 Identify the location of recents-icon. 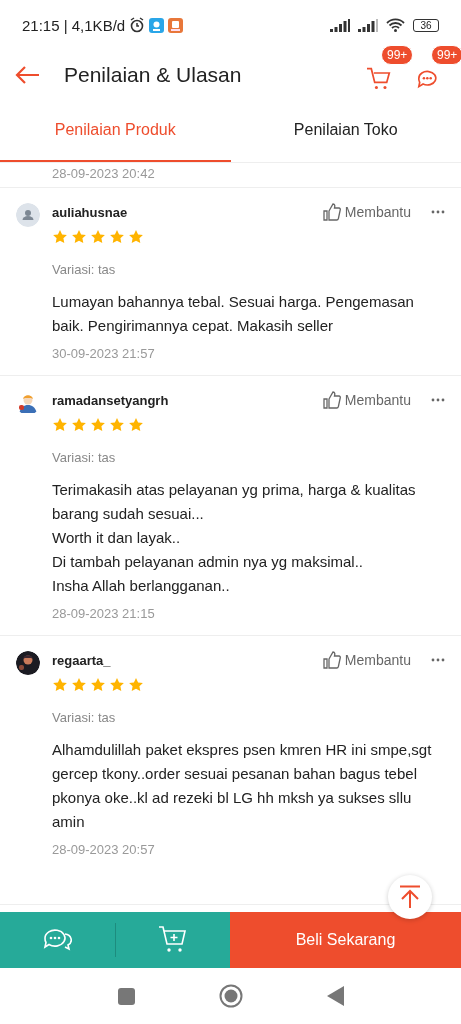
(126, 996).